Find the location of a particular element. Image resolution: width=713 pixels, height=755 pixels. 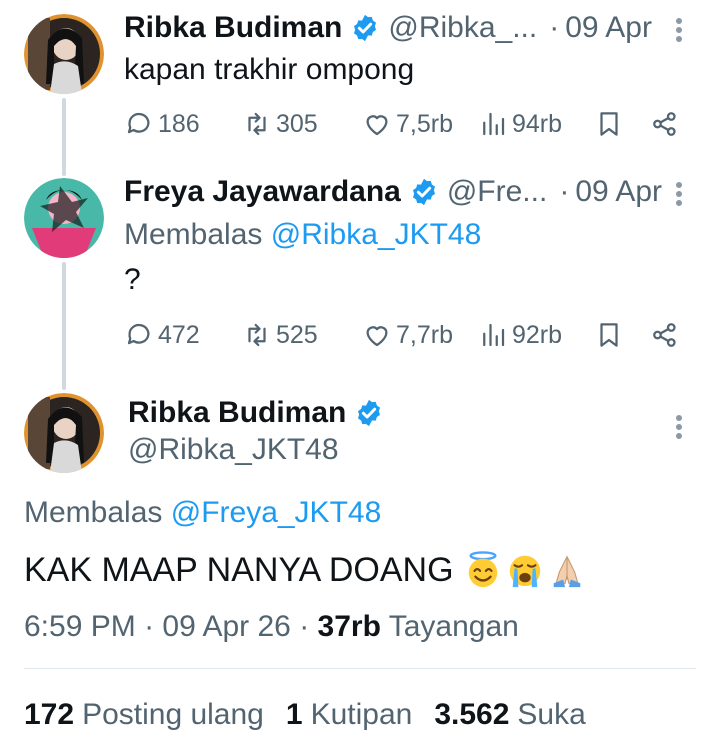

reply-button: 472 is located at coordinates (162, 335).